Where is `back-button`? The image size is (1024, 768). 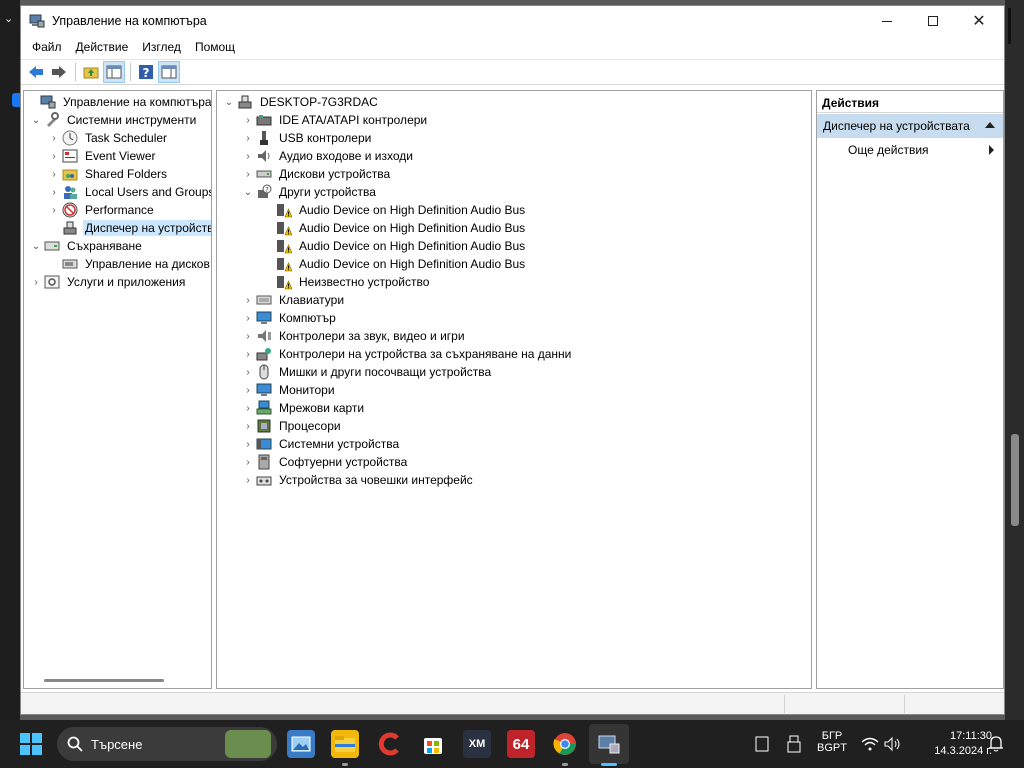
back-button is located at coordinates (36, 72).